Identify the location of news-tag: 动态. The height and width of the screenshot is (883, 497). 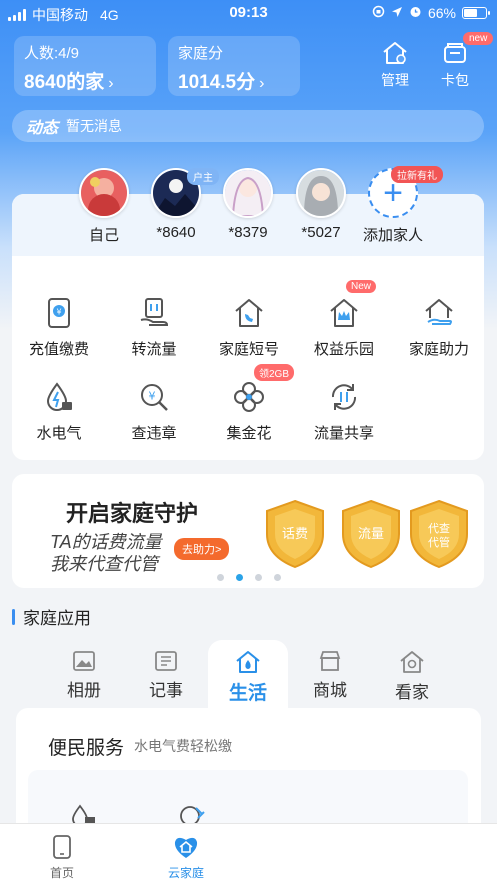
(42, 128).